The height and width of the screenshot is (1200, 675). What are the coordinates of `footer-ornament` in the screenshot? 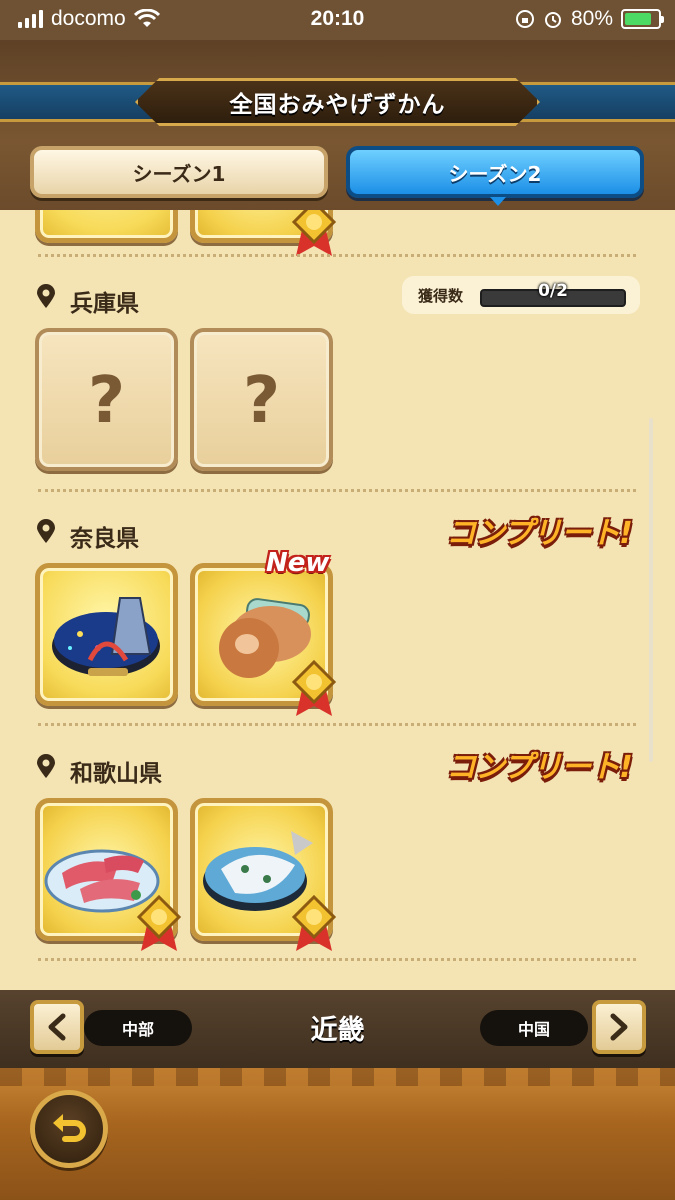 It's located at (337, 1077).